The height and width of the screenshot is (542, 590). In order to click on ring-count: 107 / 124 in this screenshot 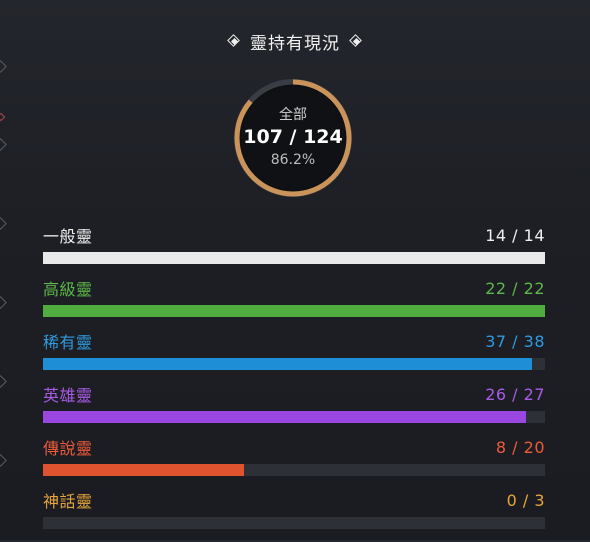, I will do `click(293, 137)`.